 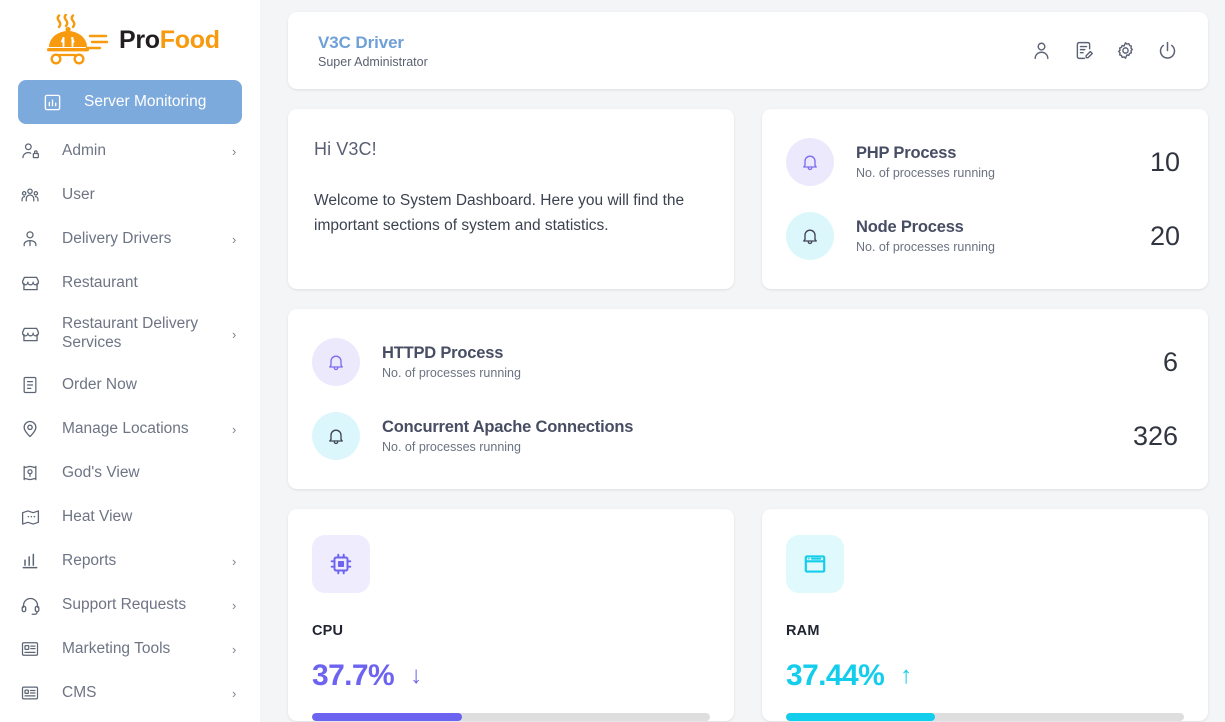 What do you see at coordinates (765, 362) in the screenshot?
I see `process-text: HTTPD Process No. of processes running` at bounding box center [765, 362].